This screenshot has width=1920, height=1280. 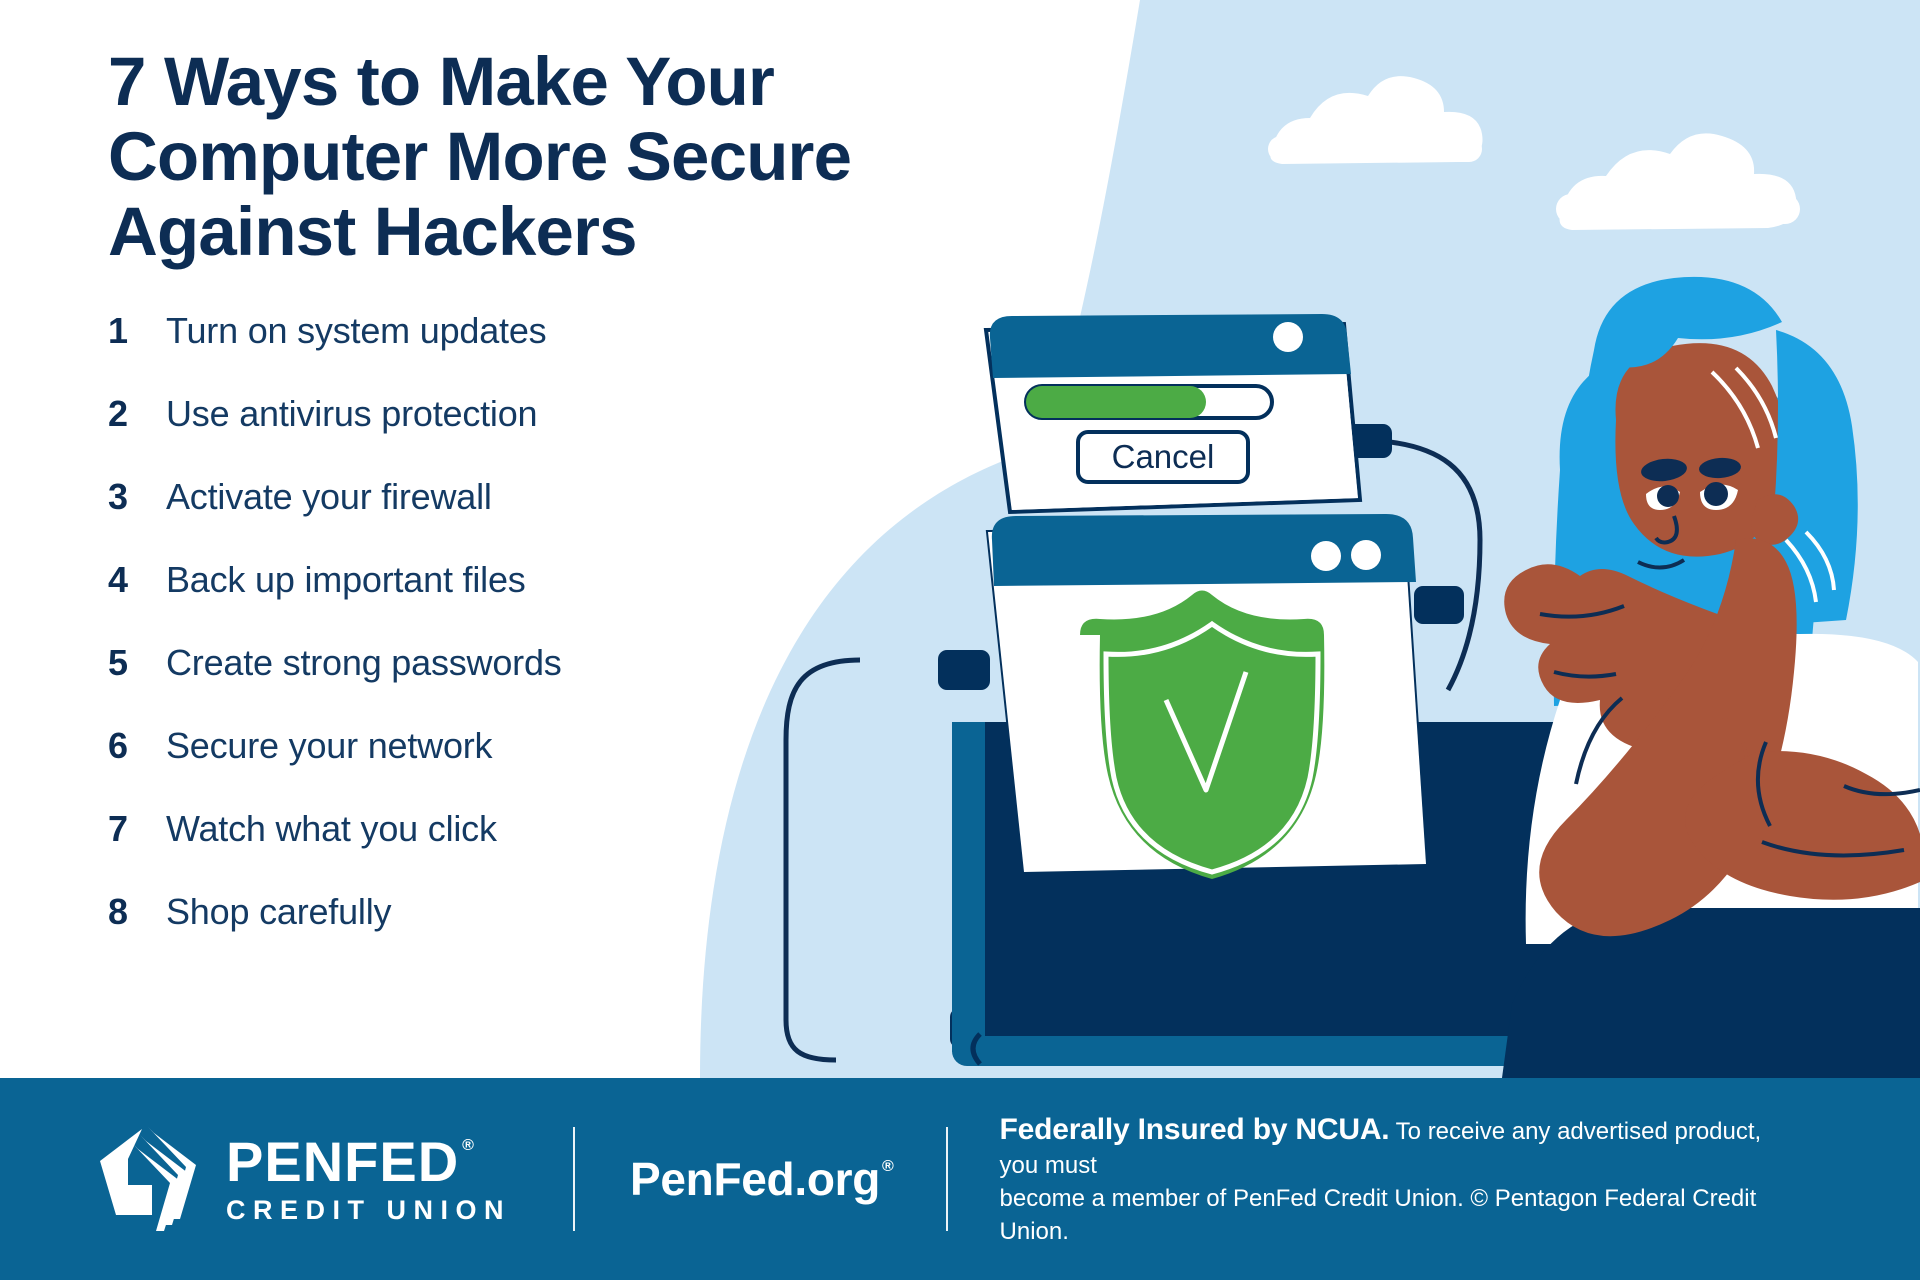 What do you see at coordinates (1194, 1129) in the screenshot?
I see `disclaimer-bold: Federally Insured by NCUA.` at bounding box center [1194, 1129].